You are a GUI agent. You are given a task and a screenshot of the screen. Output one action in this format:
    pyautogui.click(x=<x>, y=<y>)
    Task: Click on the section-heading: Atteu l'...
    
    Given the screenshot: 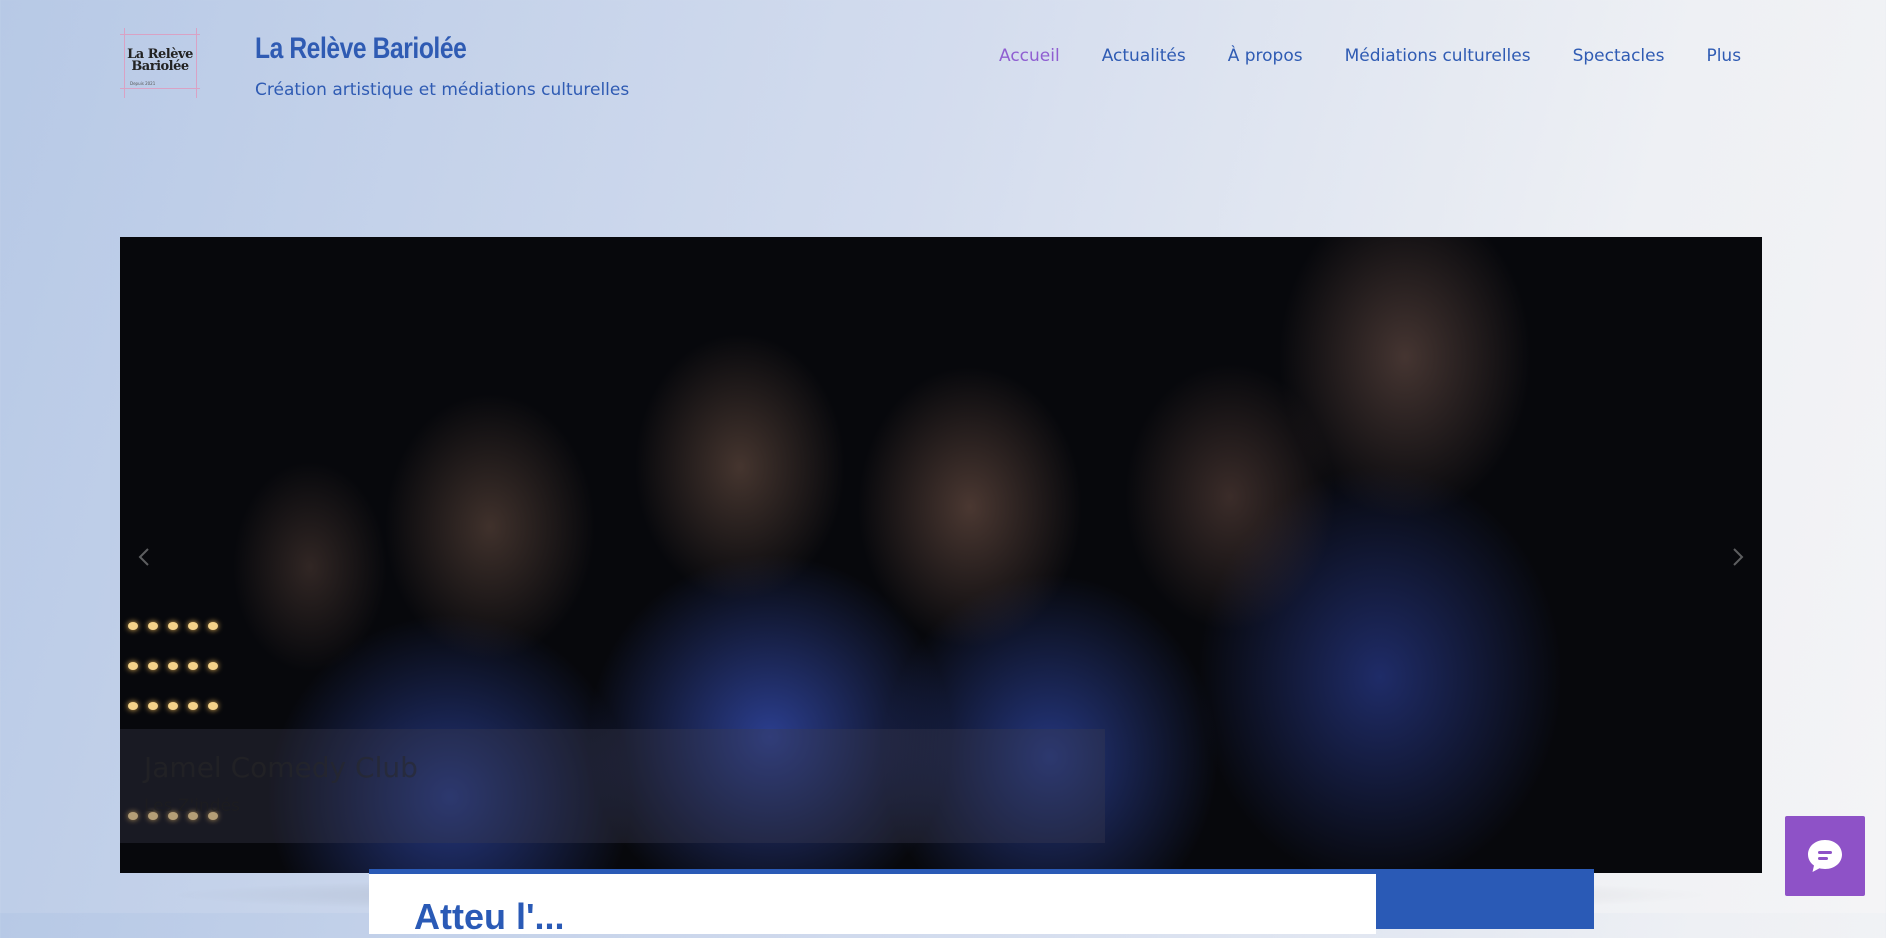 What is the action you would take?
    pyautogui.click(x=489, y=916)
    